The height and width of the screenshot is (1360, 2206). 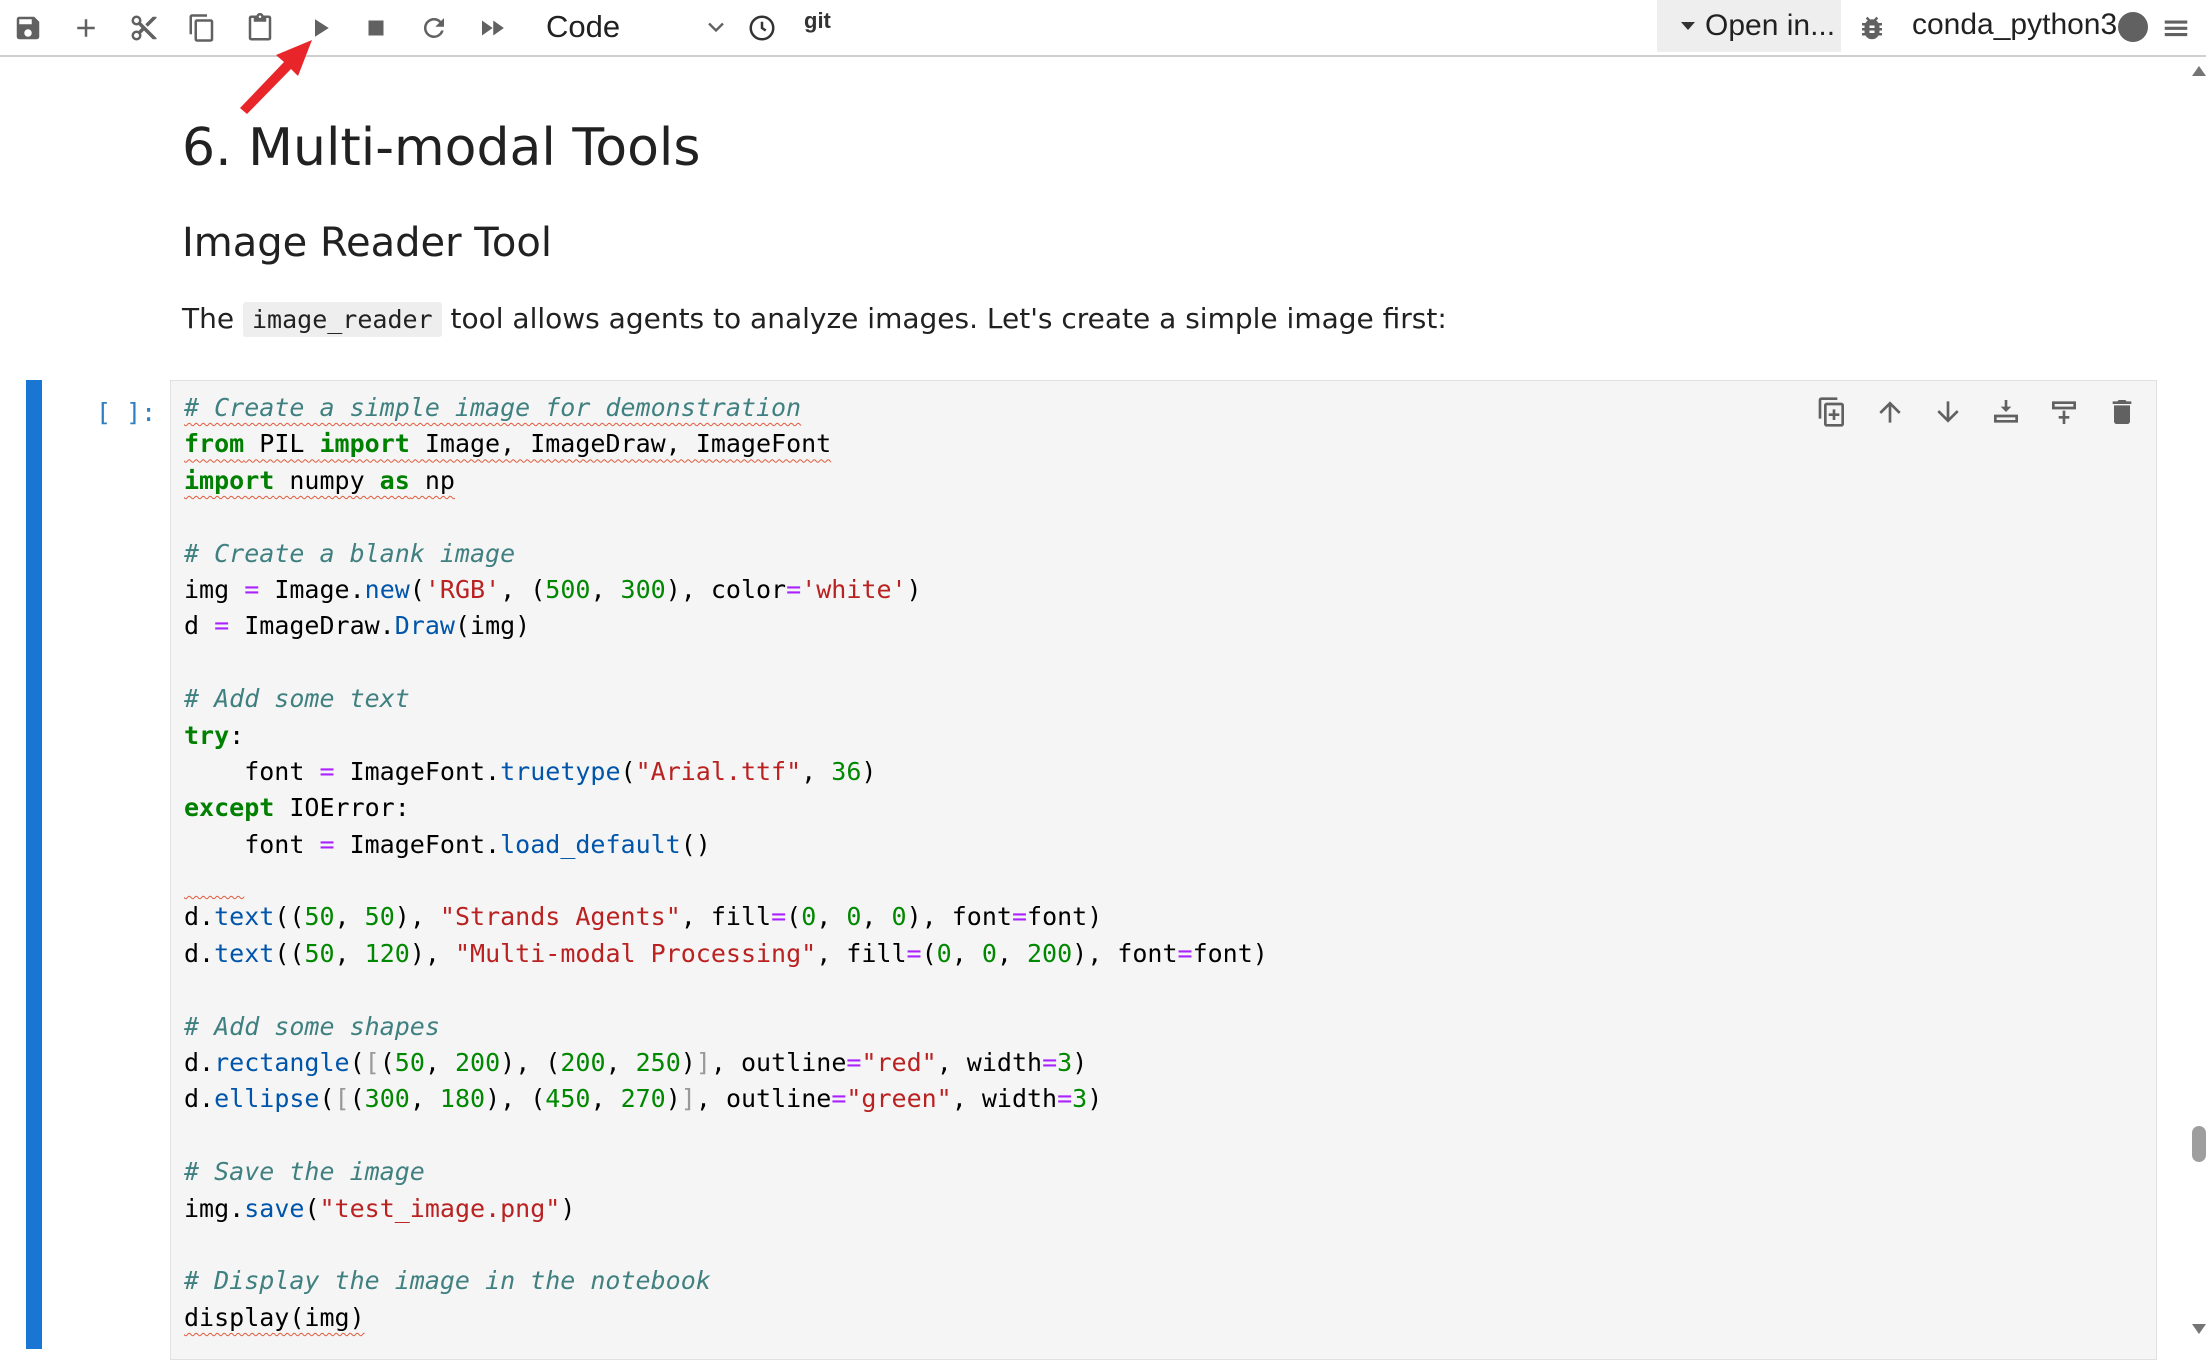 I want to click on menu-icon, so click(x=2176, y=28).